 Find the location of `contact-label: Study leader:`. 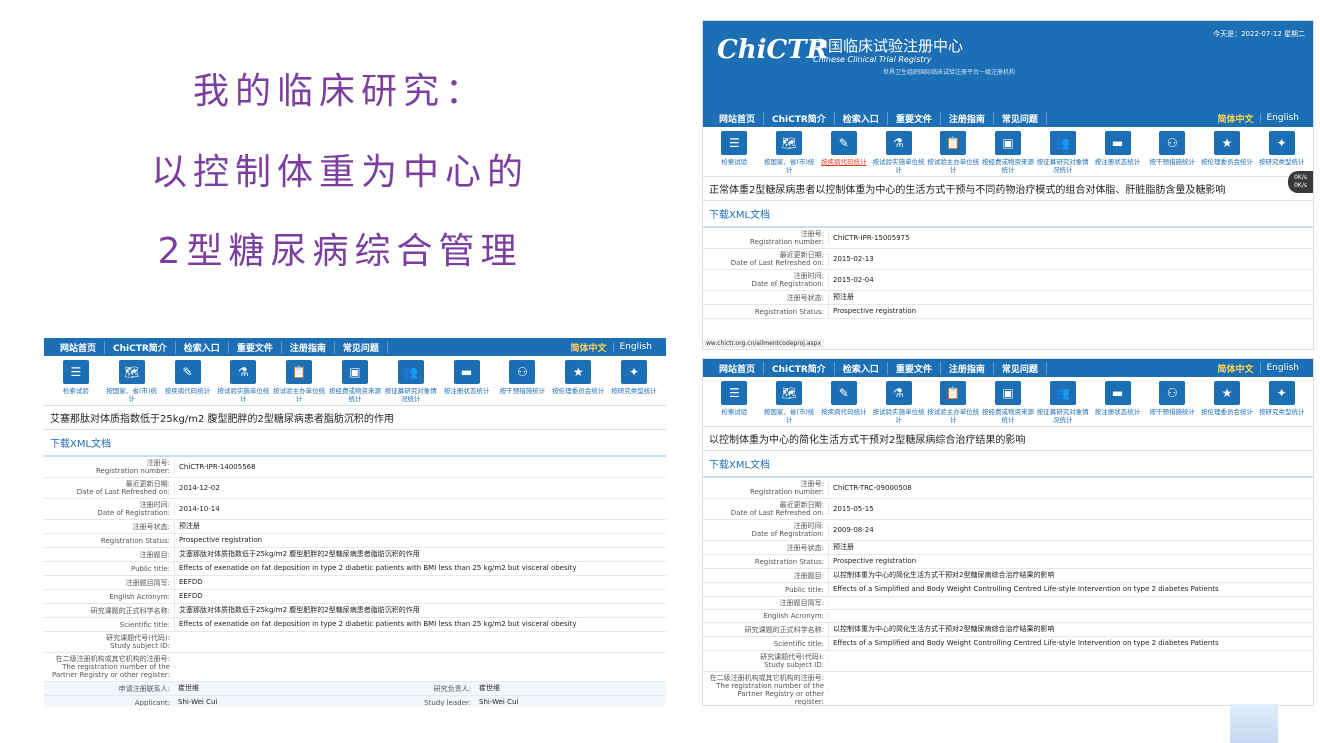

contact-label: Study leader: is located at coordinates (447, 702).